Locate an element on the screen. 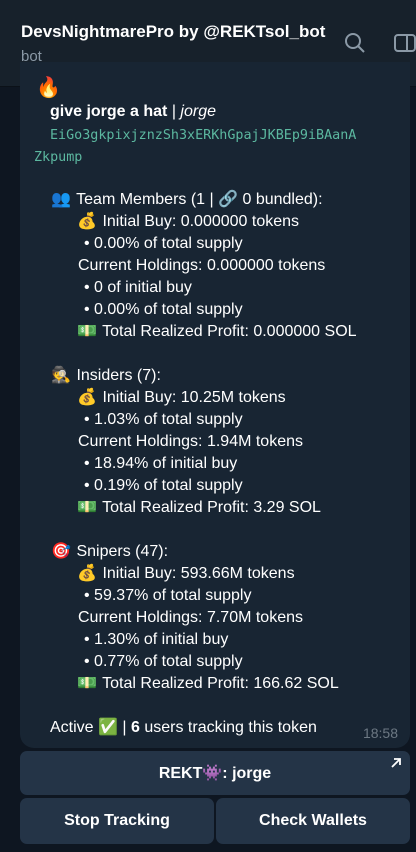  token-title: give jorge a hat | jorge is located at coordinates (133, 112).